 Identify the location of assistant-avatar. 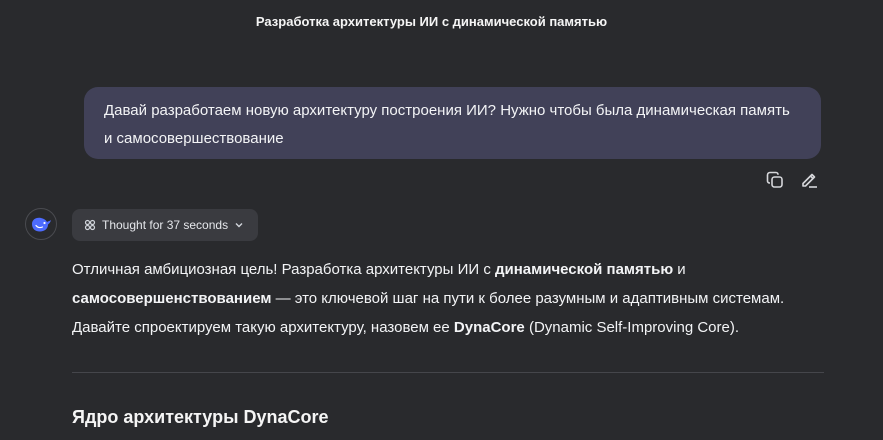
(41, 224).